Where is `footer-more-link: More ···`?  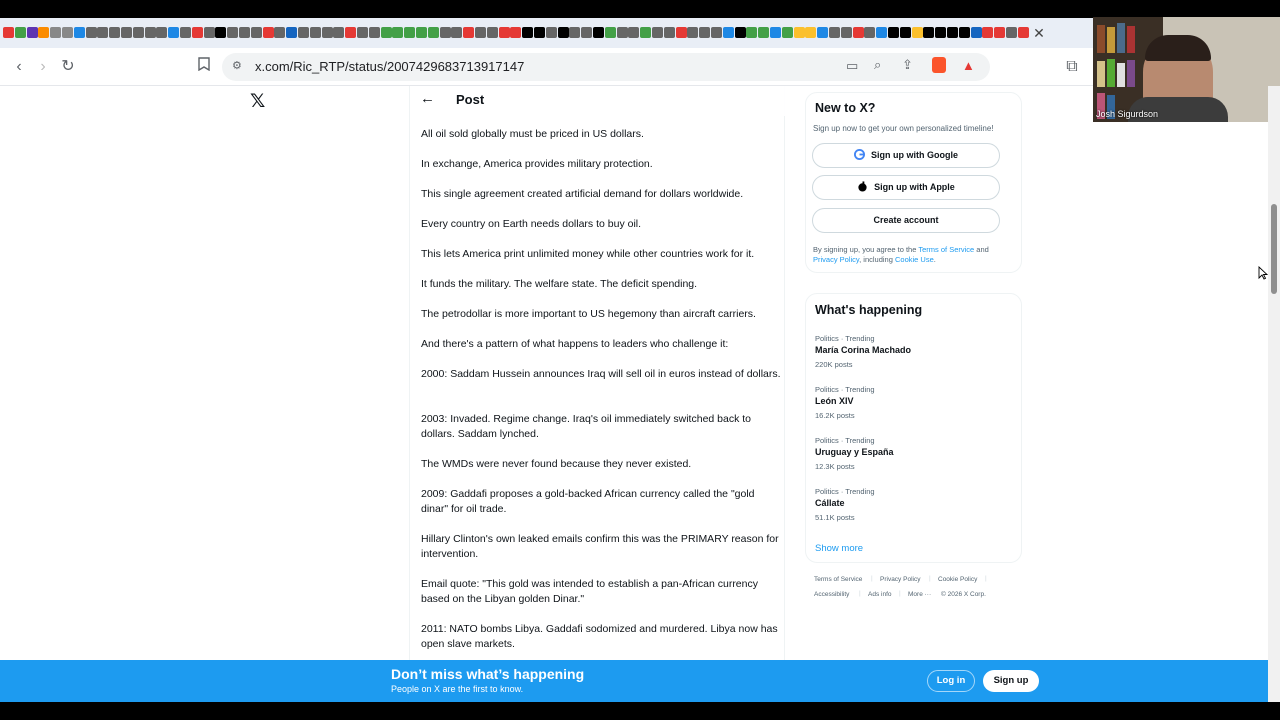 footer-more-link: More ··· is located at coordinates (919, 594).